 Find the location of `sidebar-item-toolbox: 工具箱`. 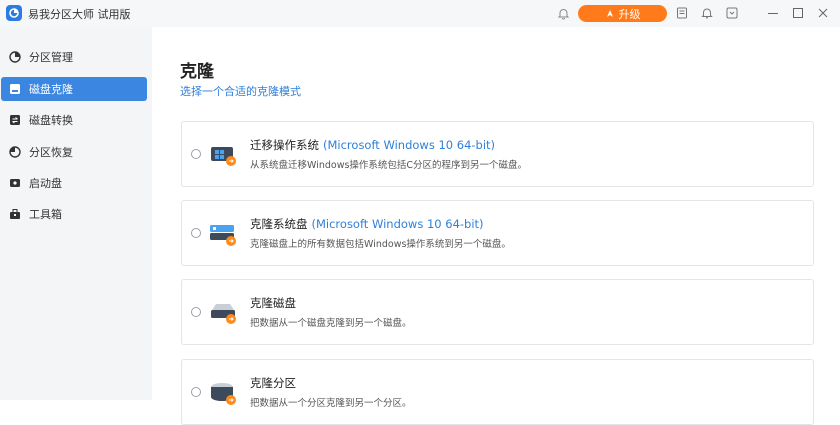

sidebar-item-toolbox: 工具箱 is located at coordinates (74, 214).